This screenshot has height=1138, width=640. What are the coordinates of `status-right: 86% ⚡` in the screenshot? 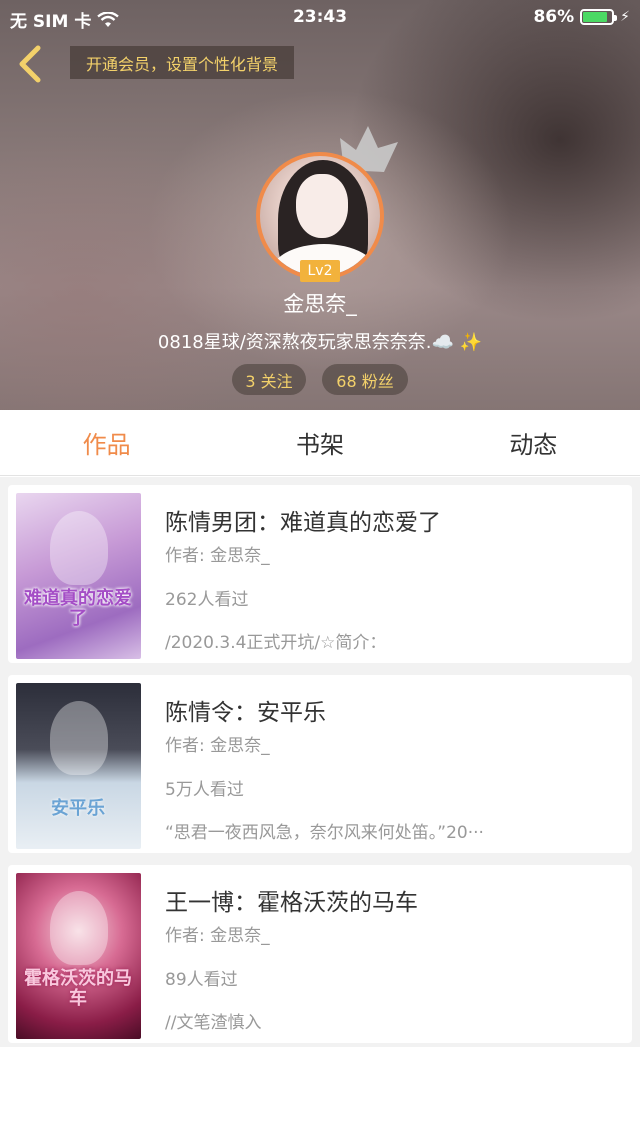 It's located at (581, 17).